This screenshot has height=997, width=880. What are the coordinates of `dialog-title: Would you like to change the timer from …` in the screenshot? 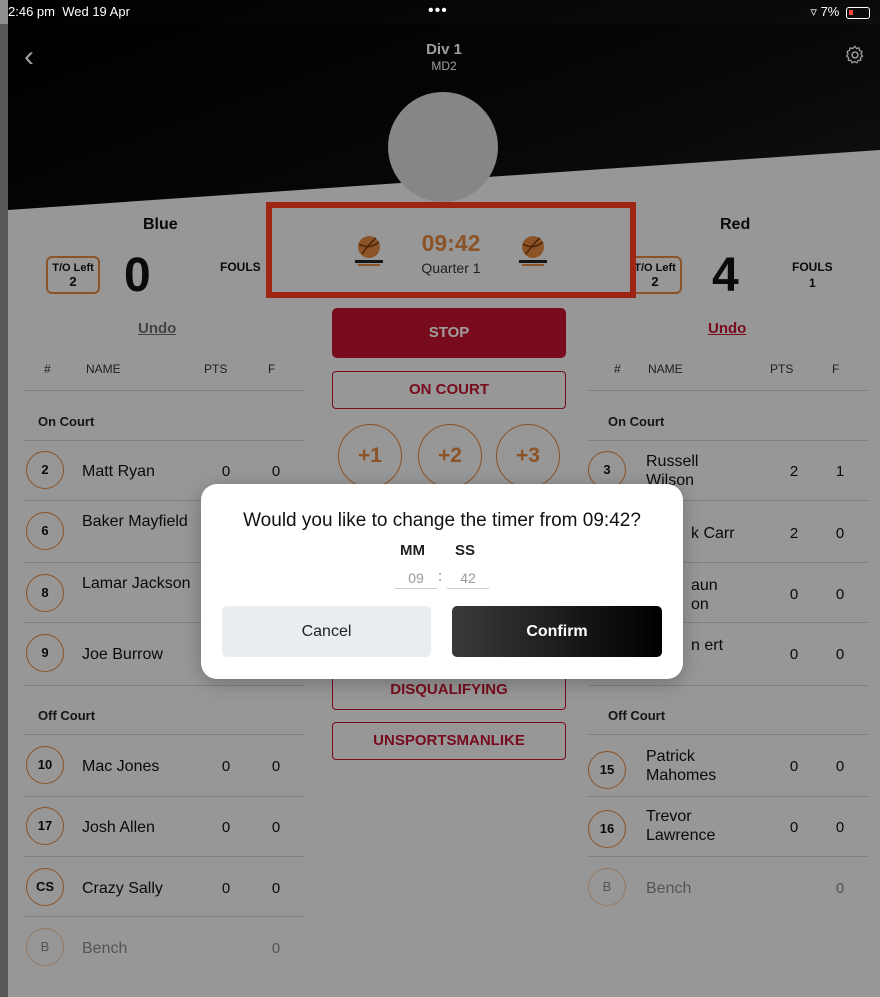 It's located at (442, 520).